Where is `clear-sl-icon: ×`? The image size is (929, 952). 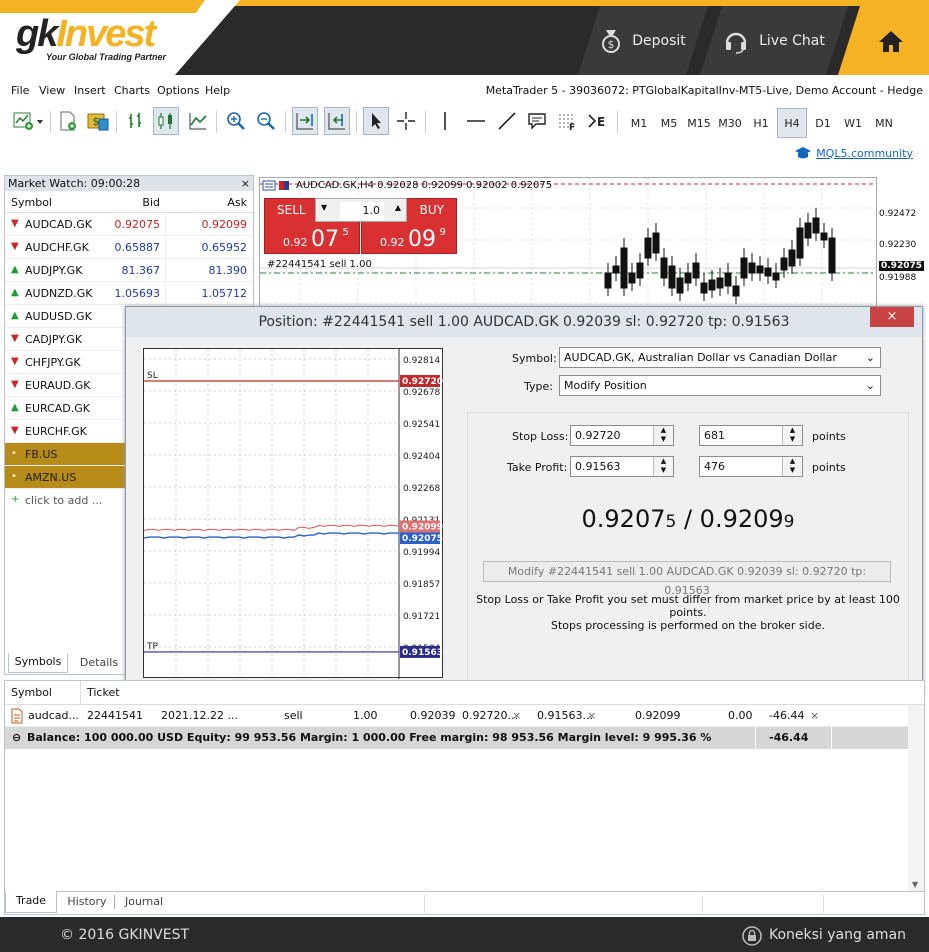 clear-sl-icon: × is located at coordinates (516, 715).